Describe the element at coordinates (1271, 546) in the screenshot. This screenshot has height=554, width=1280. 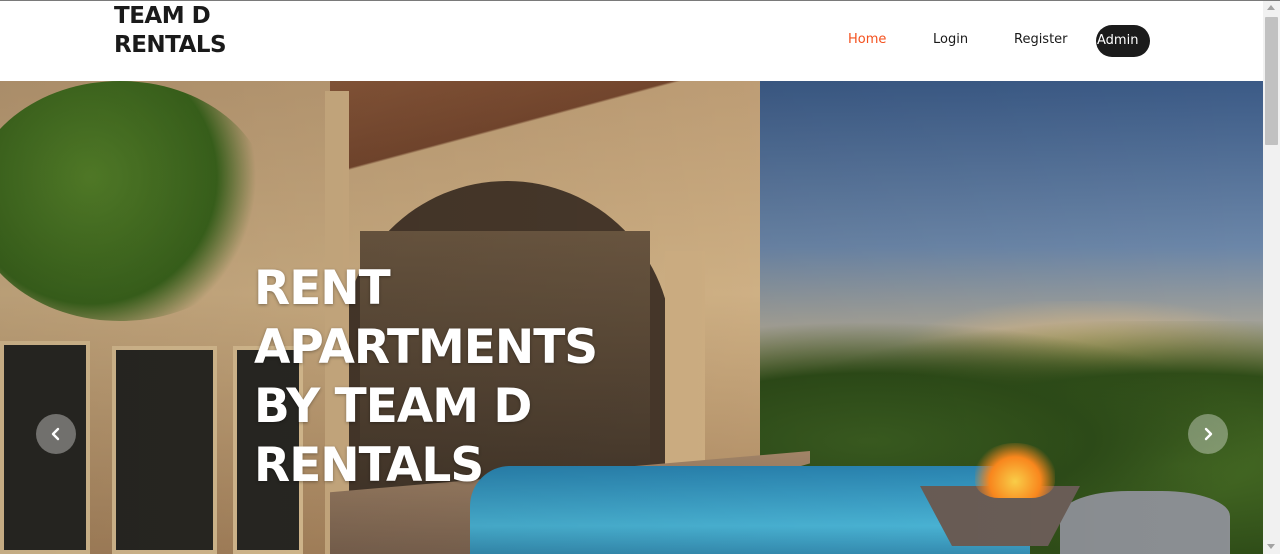
I see `scroll-down-icon` at that location.